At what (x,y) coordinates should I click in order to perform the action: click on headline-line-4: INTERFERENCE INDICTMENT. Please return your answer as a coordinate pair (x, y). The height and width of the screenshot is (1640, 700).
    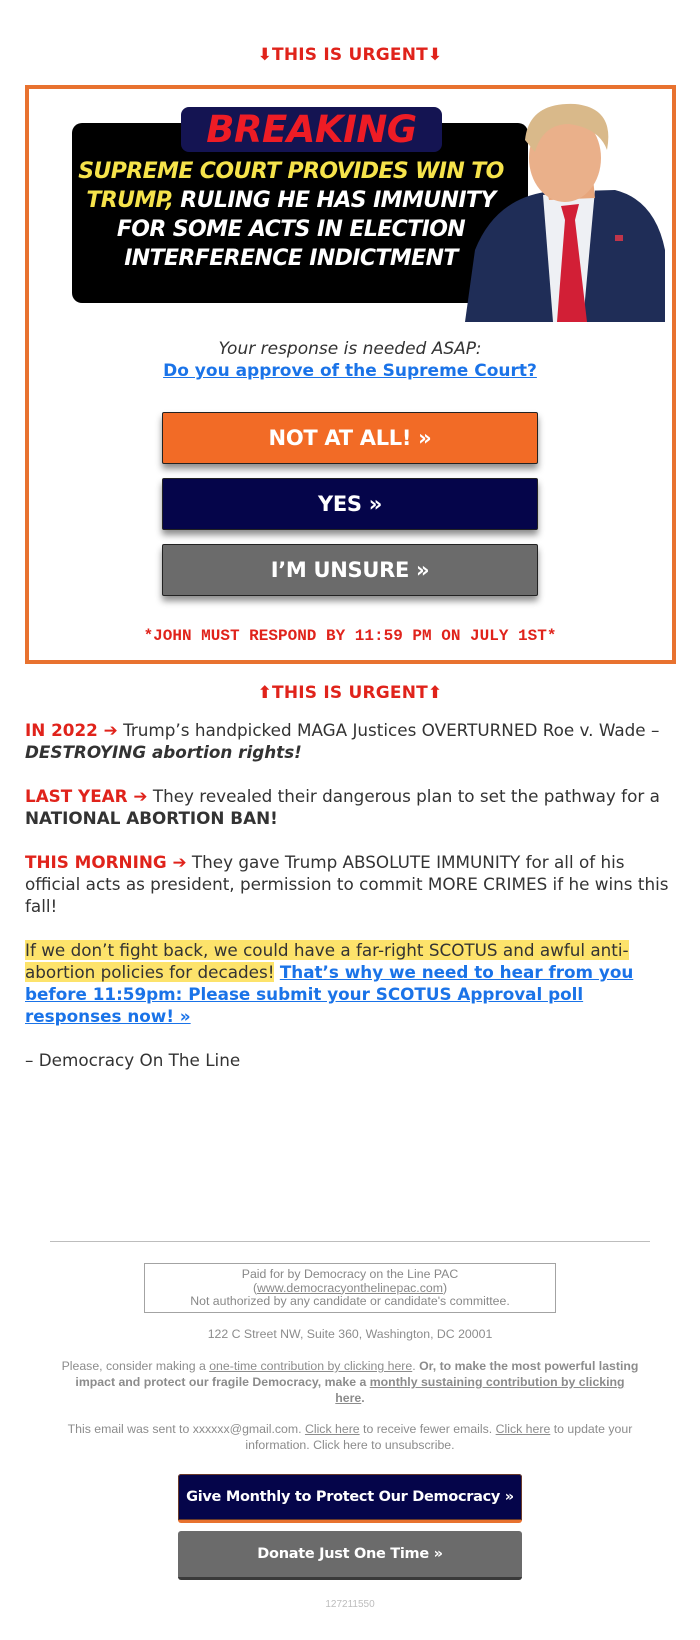
    Looking at the image, I should click on (291, 258).